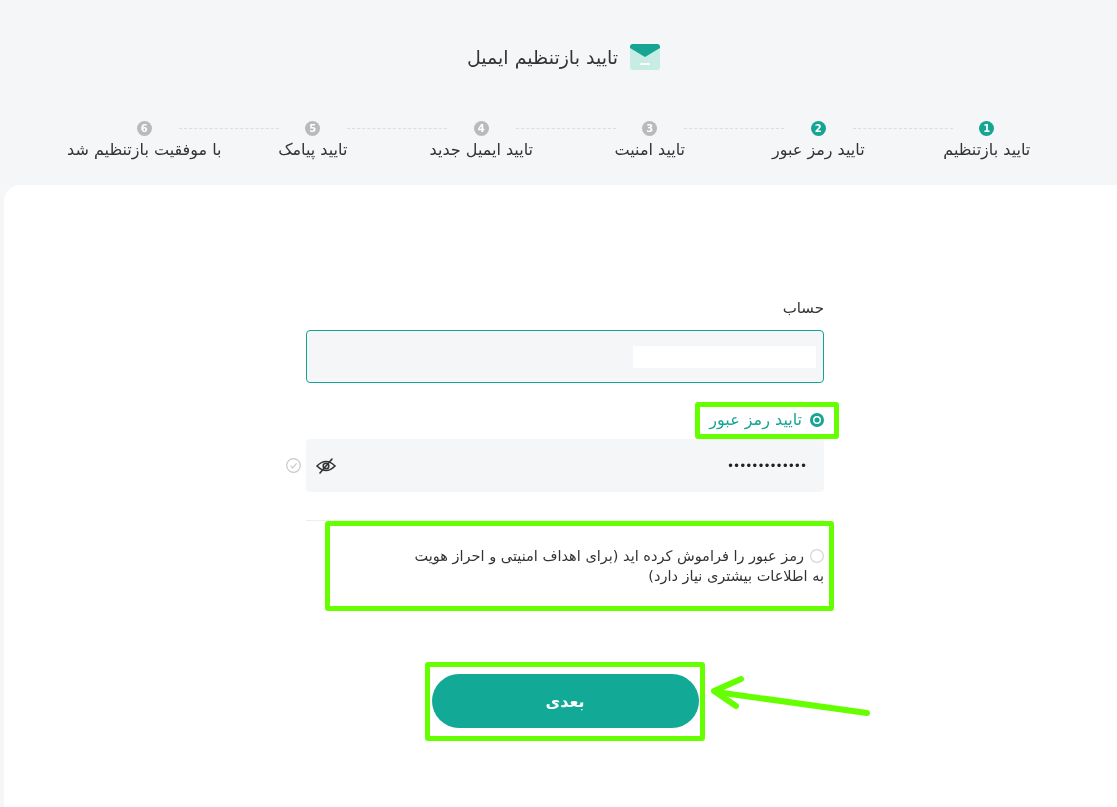 This screenshot has width=1117, height=807. I want to click on step-number: 1, so click(987, 128).